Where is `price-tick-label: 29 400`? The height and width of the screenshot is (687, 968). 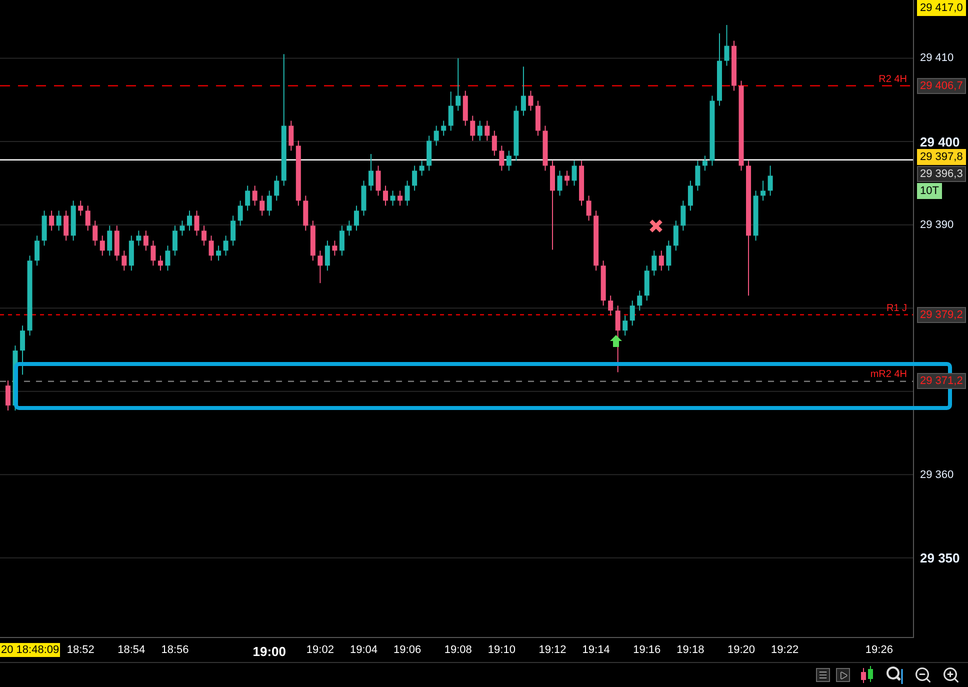
price-tick-label: 29 400 is located at coordinates (940, 142).